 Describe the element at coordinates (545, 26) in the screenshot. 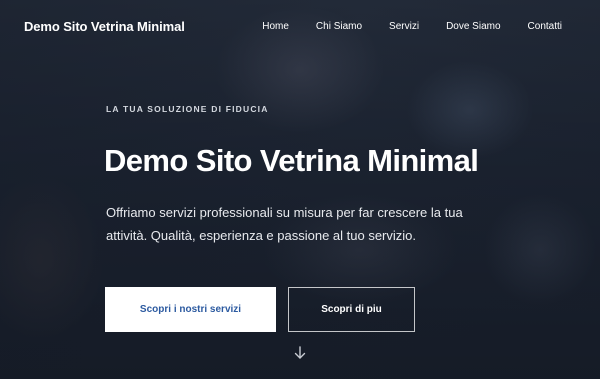

I see `nav-item-contatti: Contatti` at that location.